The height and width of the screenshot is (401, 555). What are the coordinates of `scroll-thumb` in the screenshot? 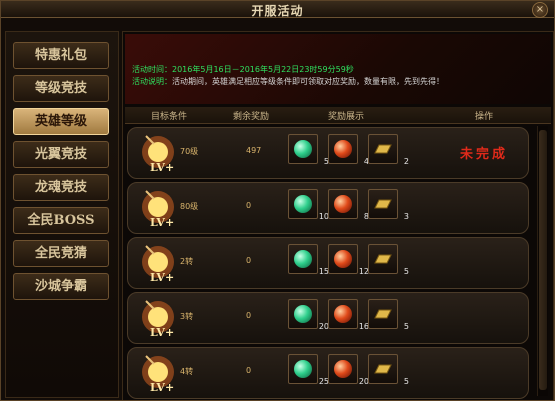 It's located at (543, 260).